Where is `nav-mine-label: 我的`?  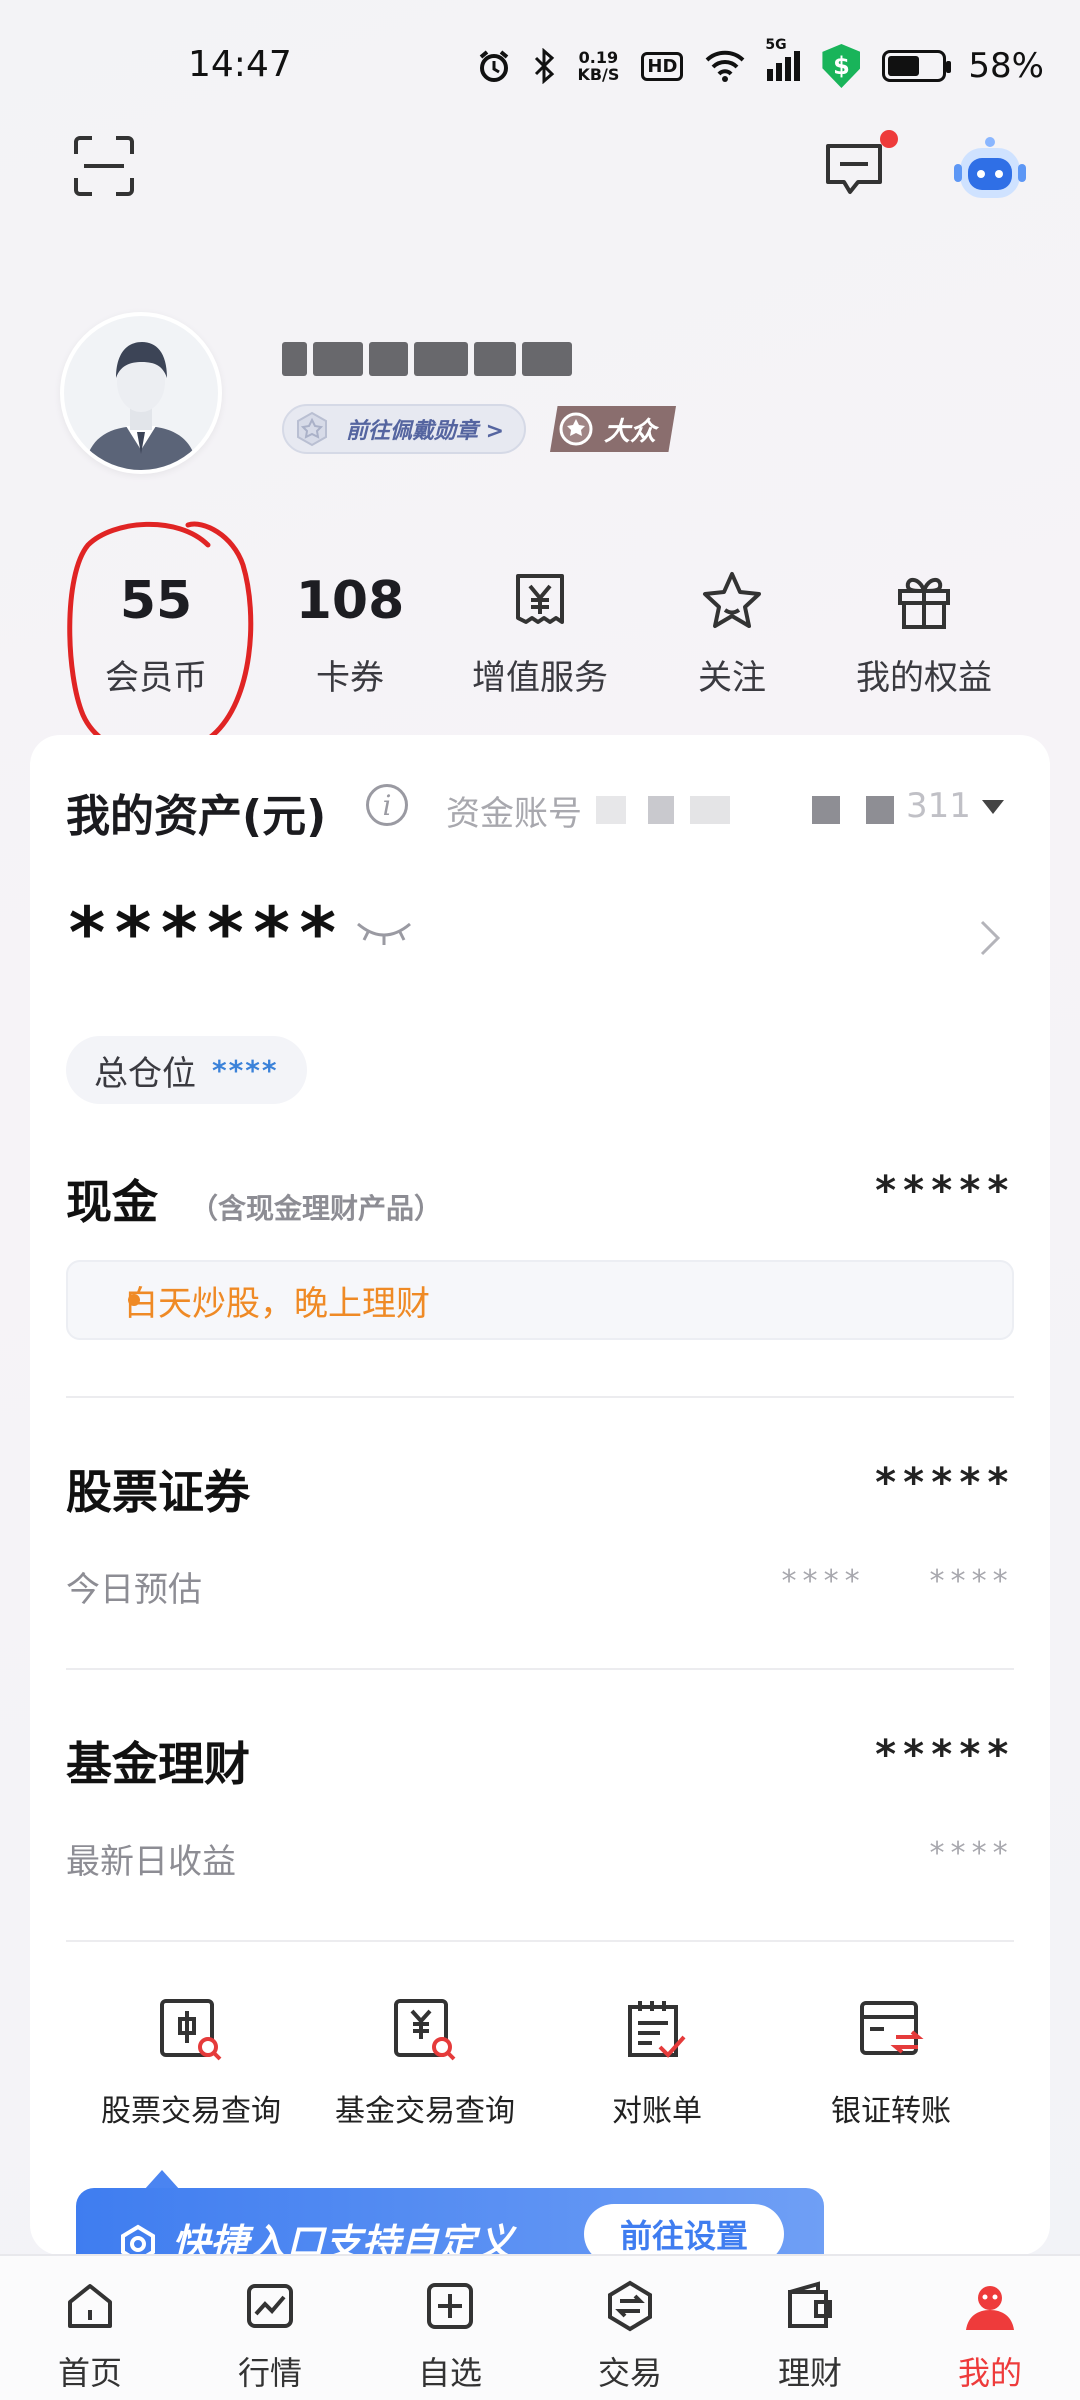
nav-mine-label: 我的 is located at coordinates (989, 2373).